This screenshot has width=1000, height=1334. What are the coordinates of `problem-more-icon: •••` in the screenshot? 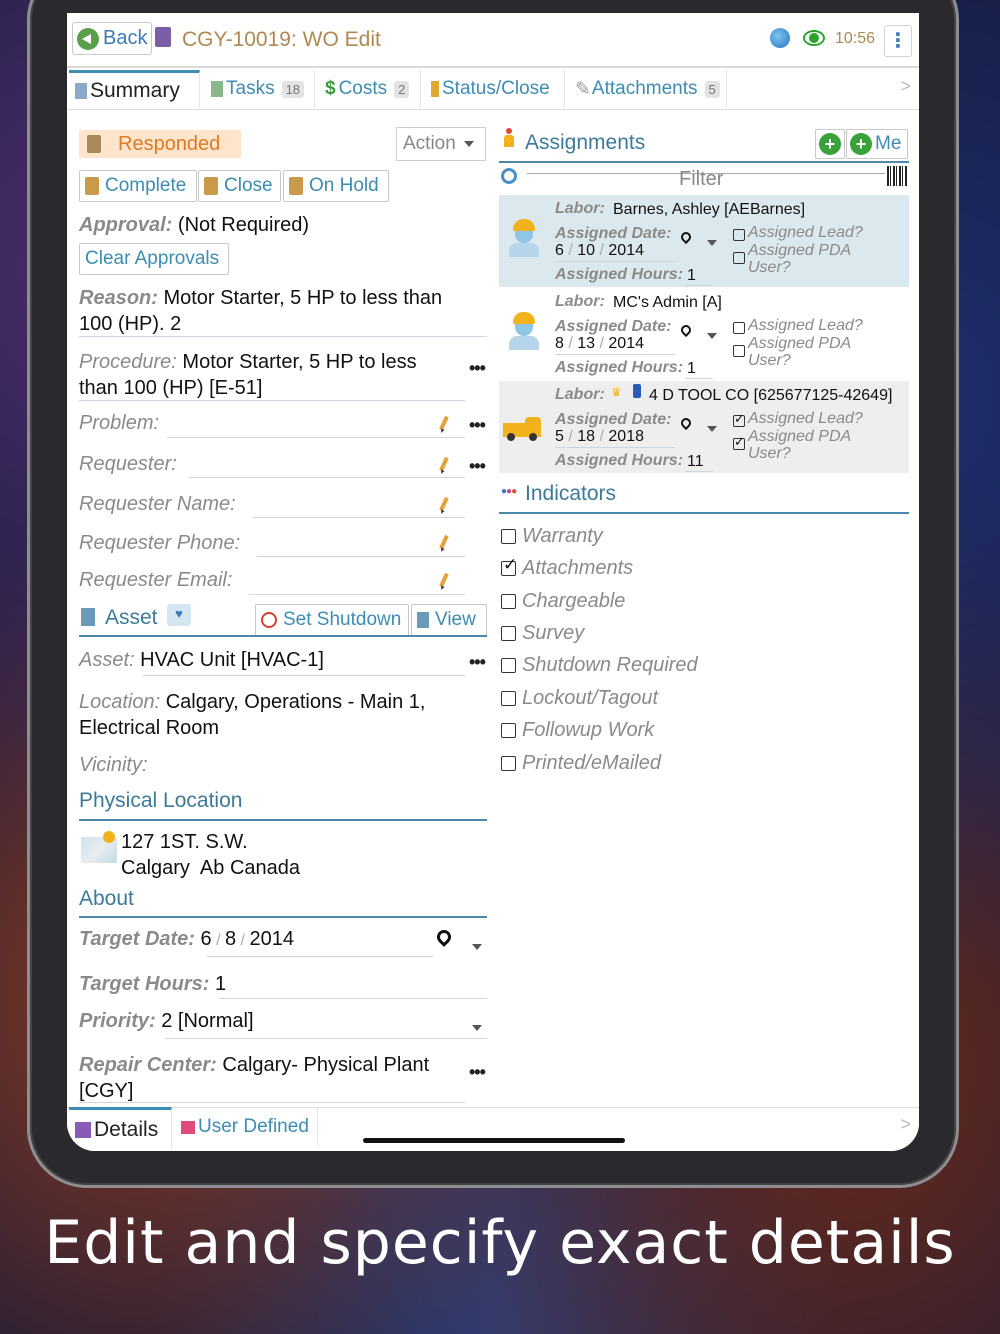 It's located at (477, 425).